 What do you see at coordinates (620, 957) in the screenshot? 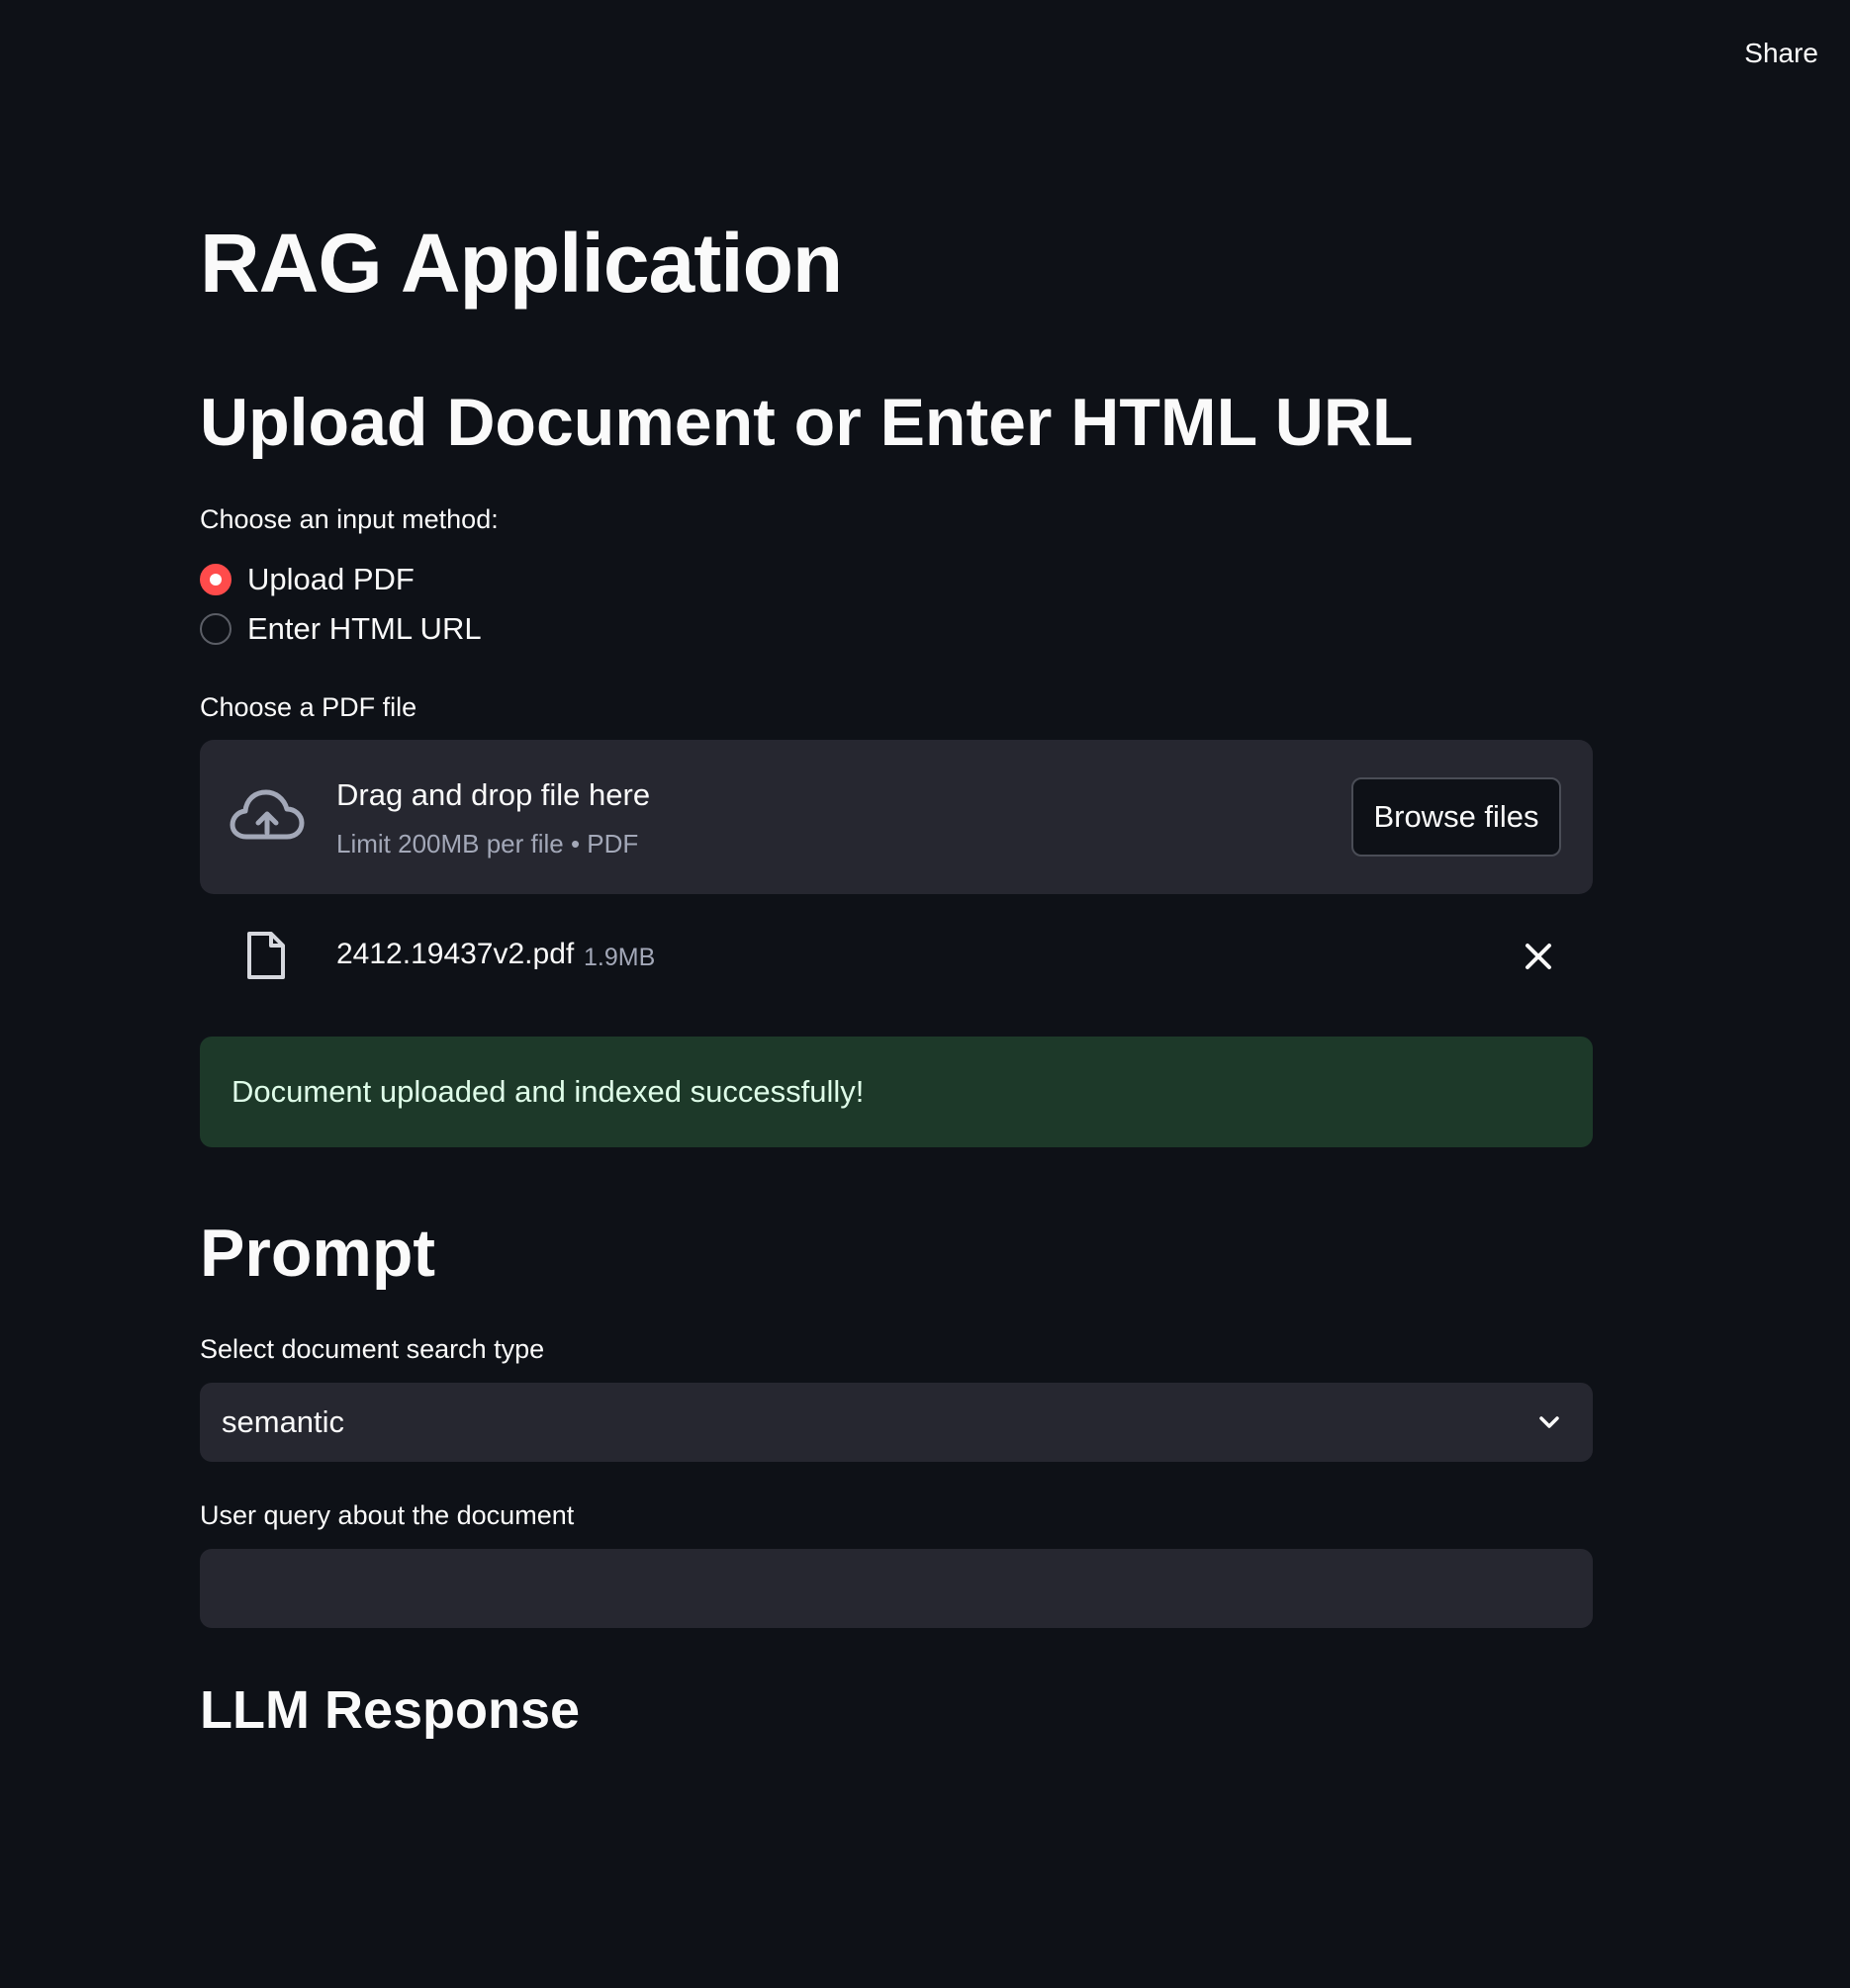
I see `uploaded-file-size: 1.9MB` at bounding box center [620, 957].